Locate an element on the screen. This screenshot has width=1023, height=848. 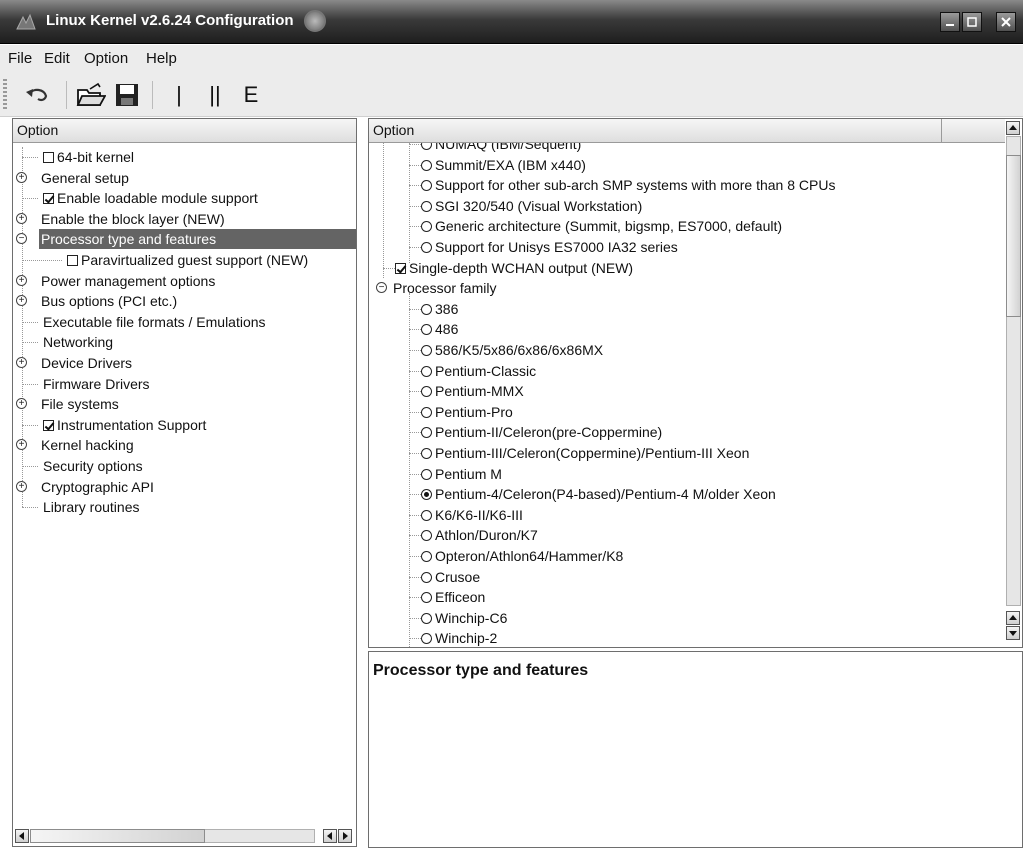
tree-item: Firmware Drivers is located at coordinates (97, 384).